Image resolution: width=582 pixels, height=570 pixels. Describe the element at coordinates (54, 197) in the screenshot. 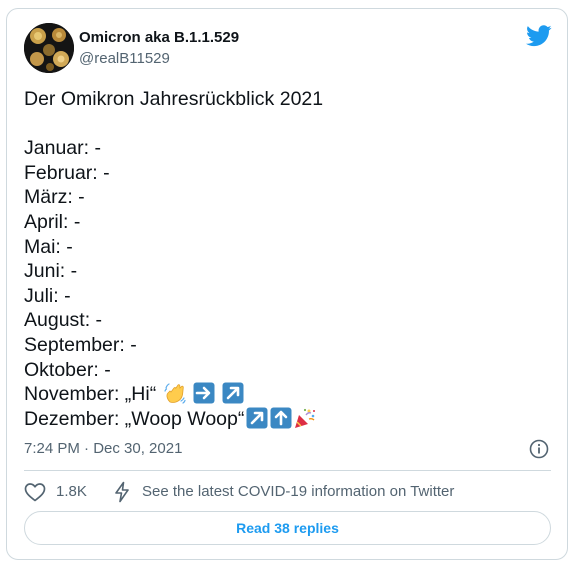

I see `month-line: März: -` at that location.